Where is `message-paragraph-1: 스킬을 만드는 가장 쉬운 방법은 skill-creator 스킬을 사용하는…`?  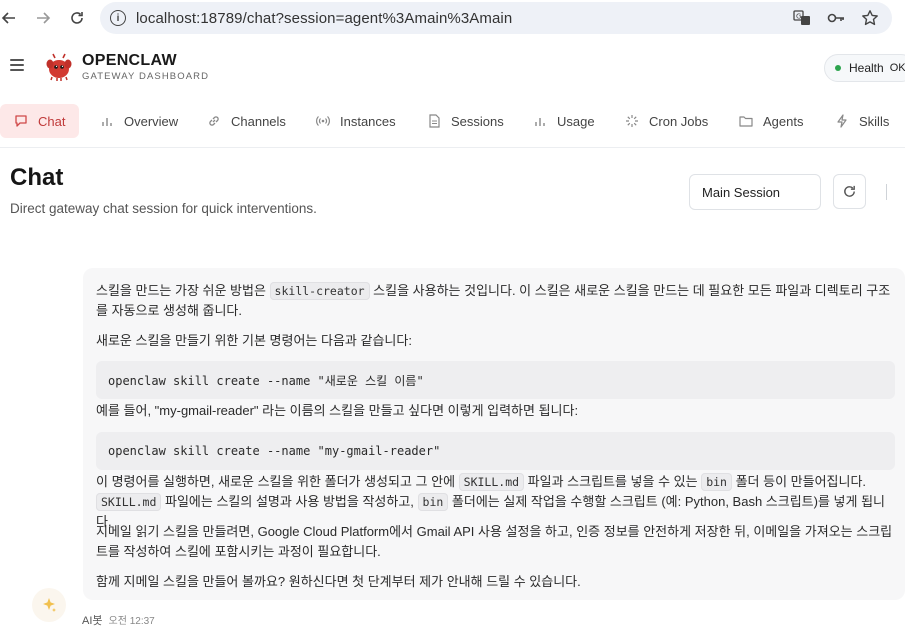 message-paragraph-1: 스킬을 만드는 가장 쉬운 방법은 skill-creator 스킬을 사용하는… is located at coordinates (496, 301).